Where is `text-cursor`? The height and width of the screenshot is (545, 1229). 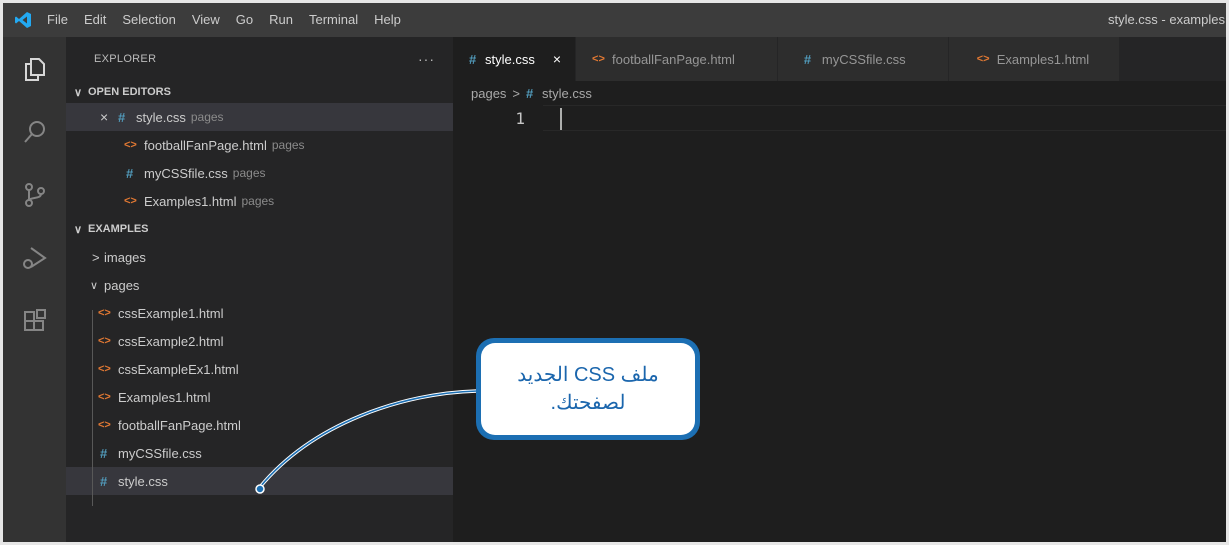 text-cursor is located at coordinates (561, 119).